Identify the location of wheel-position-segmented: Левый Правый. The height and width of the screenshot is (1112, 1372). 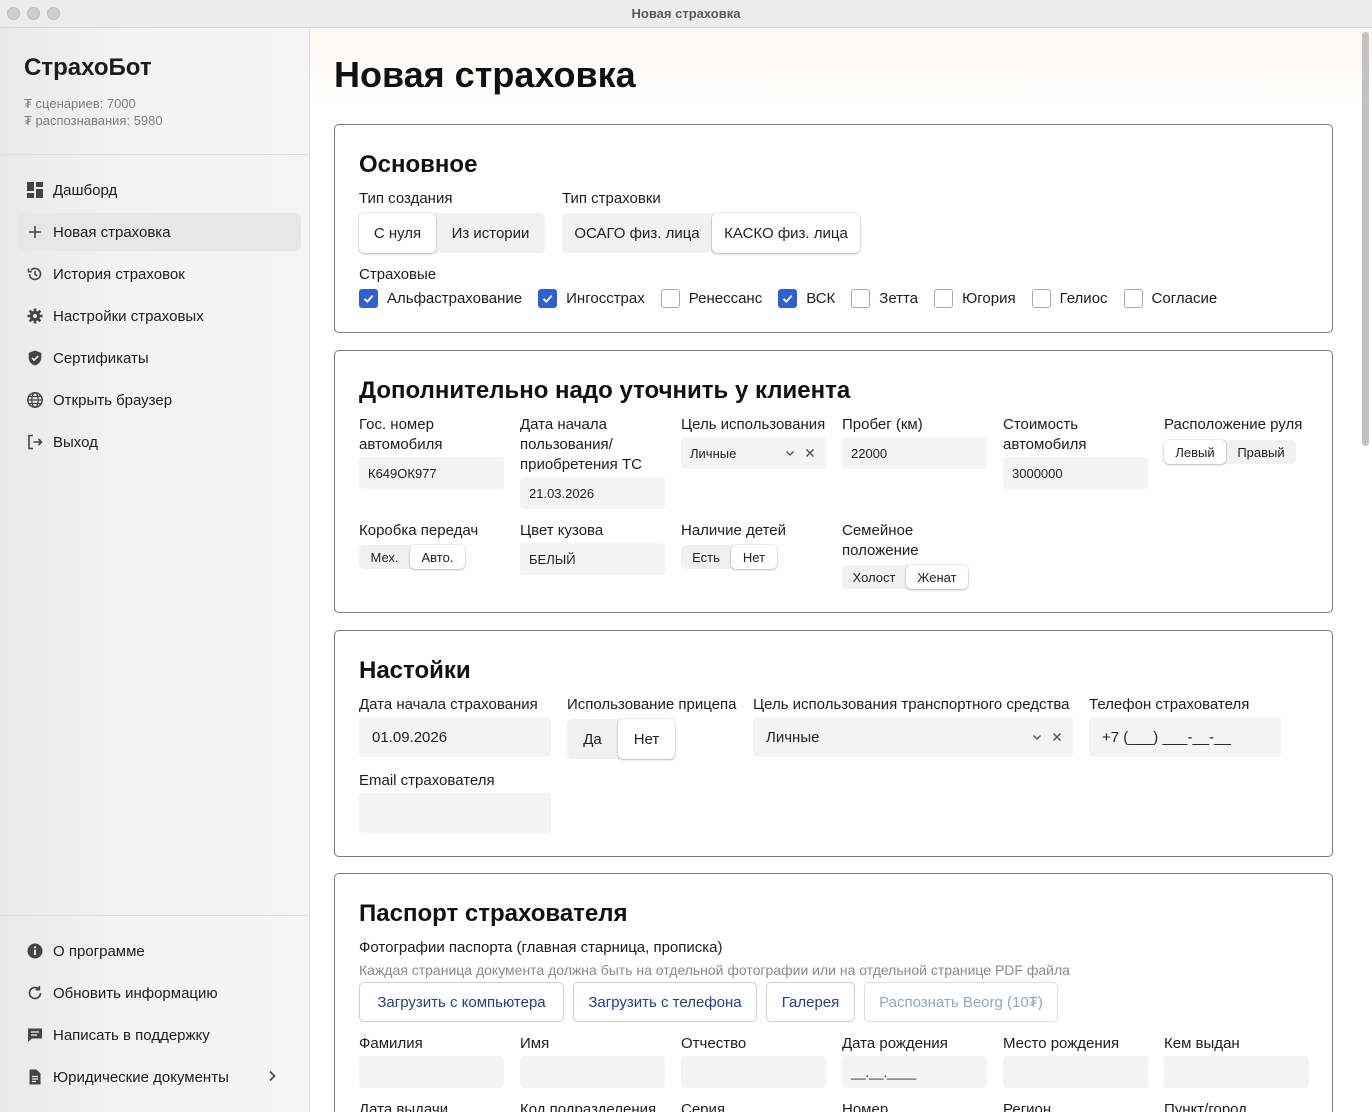
(1230, 452).